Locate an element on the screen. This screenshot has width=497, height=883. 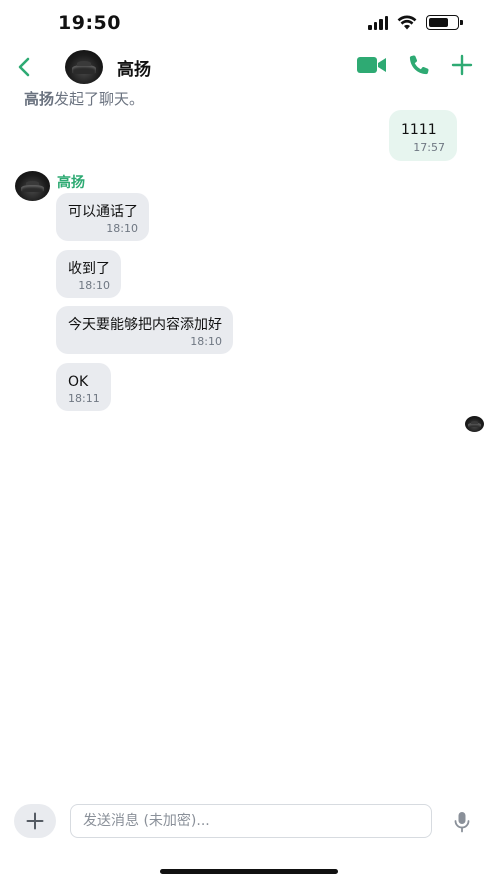
message-text: 可以通话了 is located at coordinates (103, 212).